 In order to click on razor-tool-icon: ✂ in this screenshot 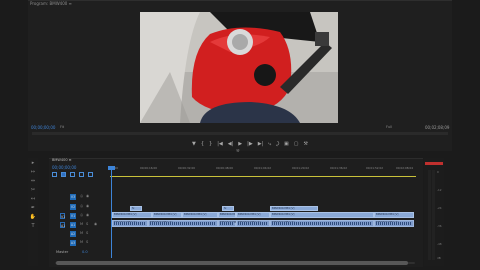, I will do `click(33, 190)`.